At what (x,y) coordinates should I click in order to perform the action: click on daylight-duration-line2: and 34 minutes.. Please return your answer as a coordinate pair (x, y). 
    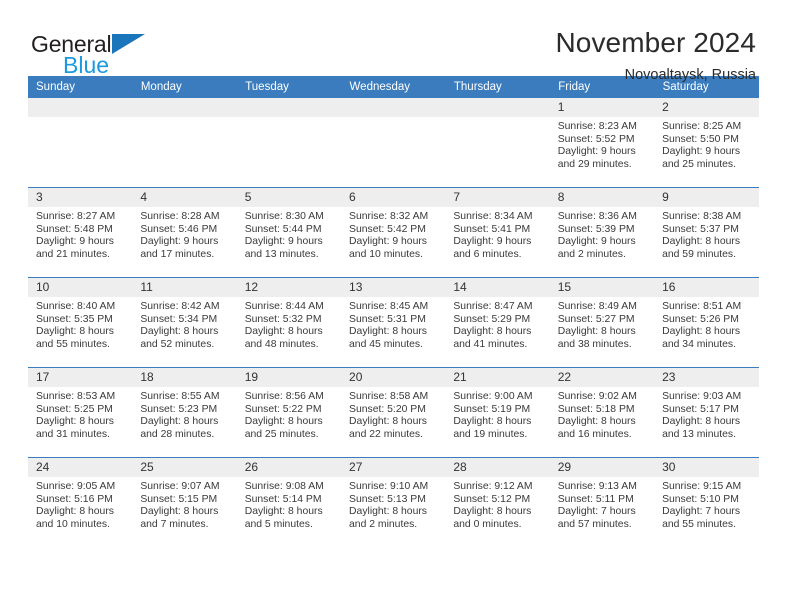
    Looking at the image, I should click on (699, 344).